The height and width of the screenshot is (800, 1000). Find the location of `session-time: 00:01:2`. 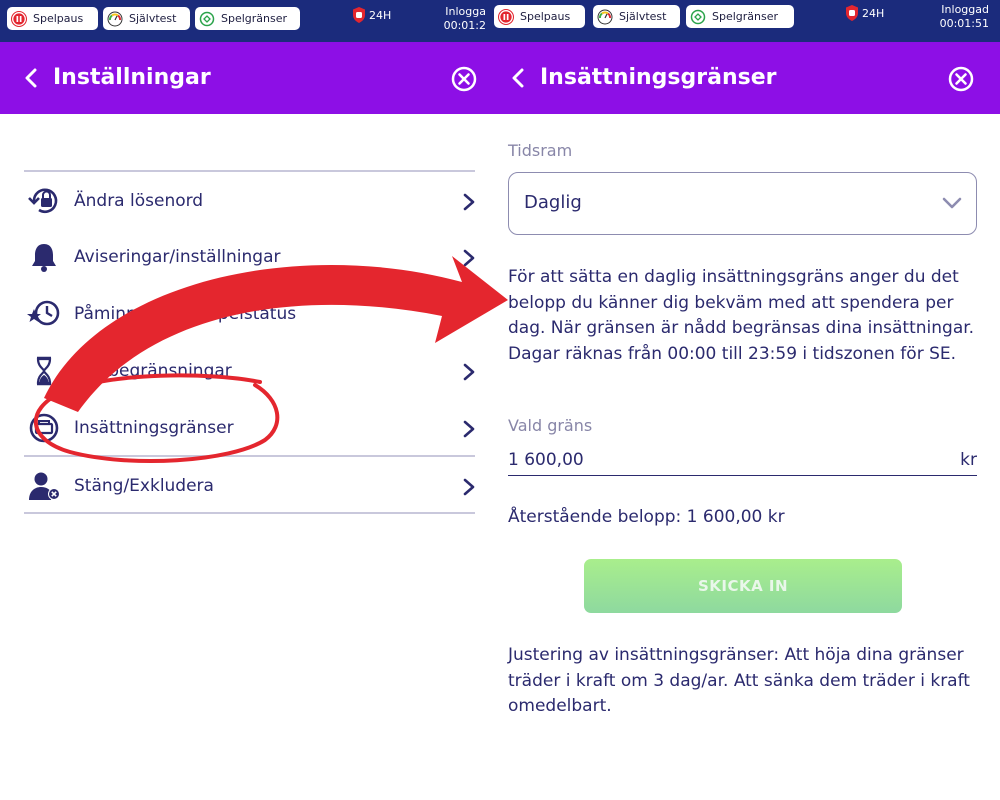

session-time: 00:01:2 is located at coordinates (464, 25).